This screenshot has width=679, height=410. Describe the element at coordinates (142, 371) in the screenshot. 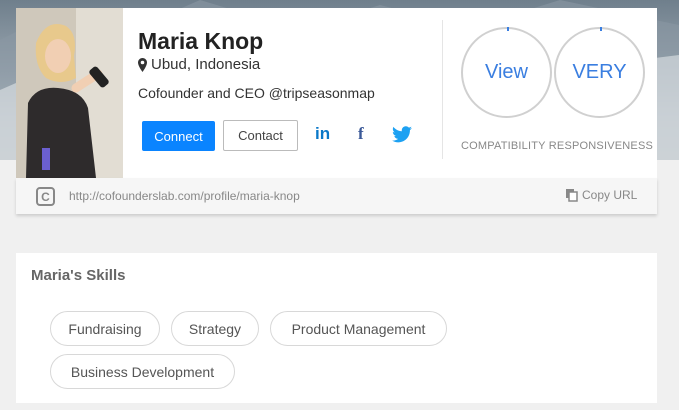

I see `skill-tag: Business Development` at that location.